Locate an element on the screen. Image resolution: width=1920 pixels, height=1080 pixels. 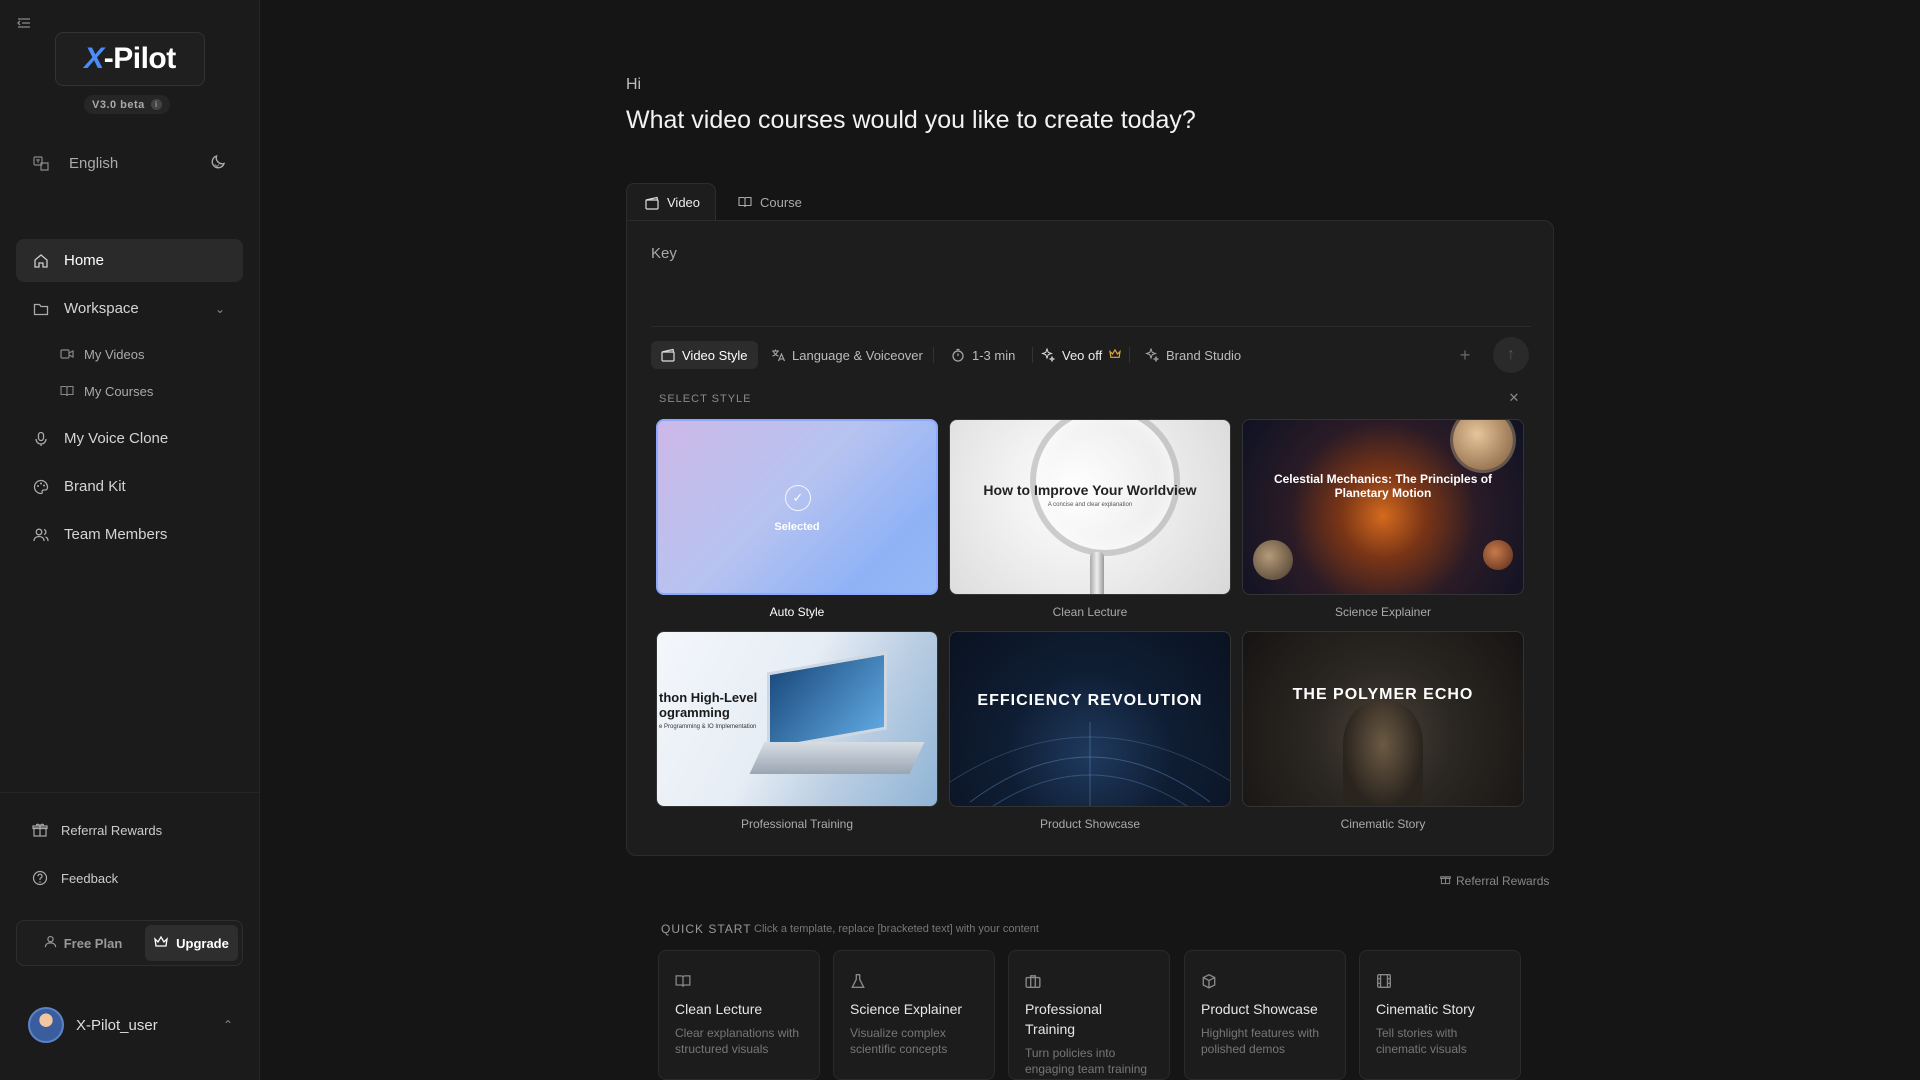
quick-start-card-title: Professional Training is located at coordinates (1064, 1019).